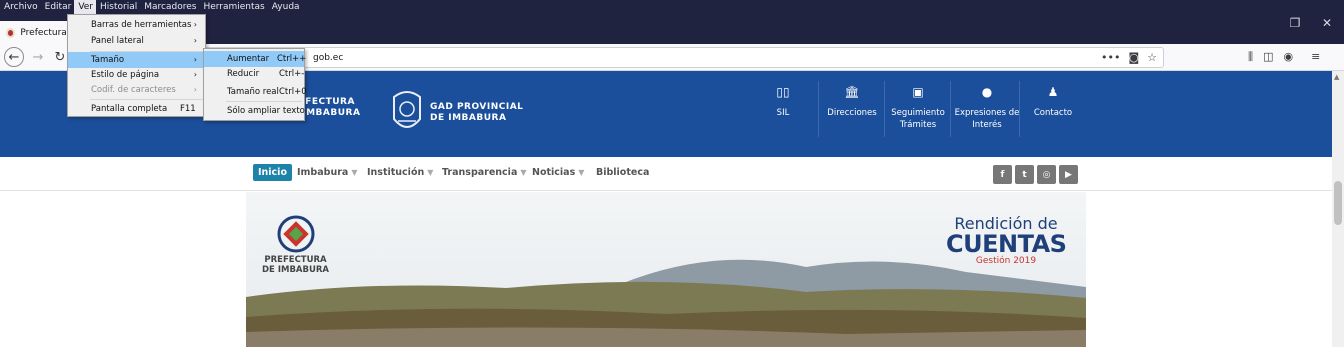 The width and height of the screenshot is (1344, 347). I want to click on ver-menu-item-panel: Panel lateral ›, so click(136, 41).